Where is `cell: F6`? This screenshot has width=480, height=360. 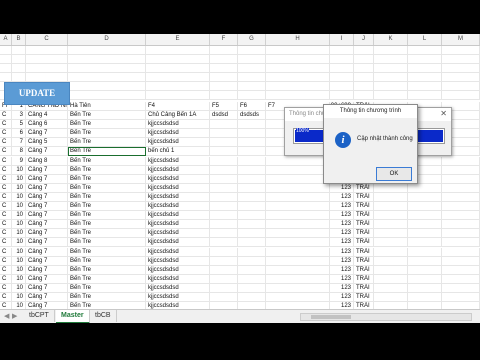 cell: F6 is located at coordinates (252, 106).